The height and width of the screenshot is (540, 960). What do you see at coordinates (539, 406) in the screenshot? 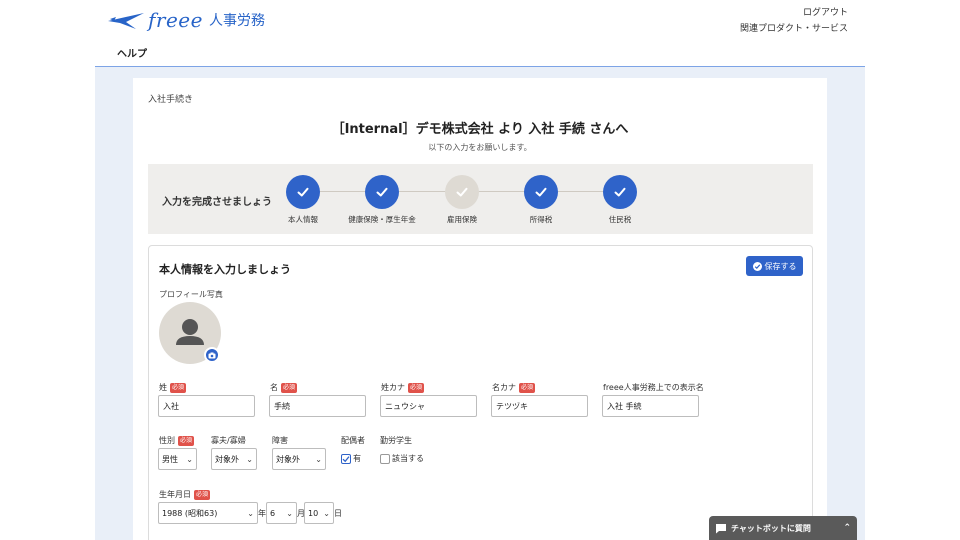
I see `first-name-kana-input: テツヅキ` at bounding box center [539, 406].